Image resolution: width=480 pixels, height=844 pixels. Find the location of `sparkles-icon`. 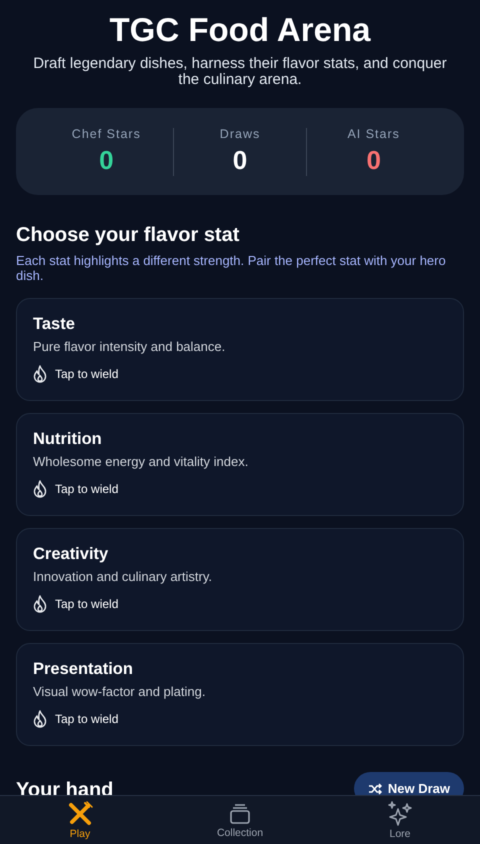

sparkles-icon is located at coordinates (400, 813).